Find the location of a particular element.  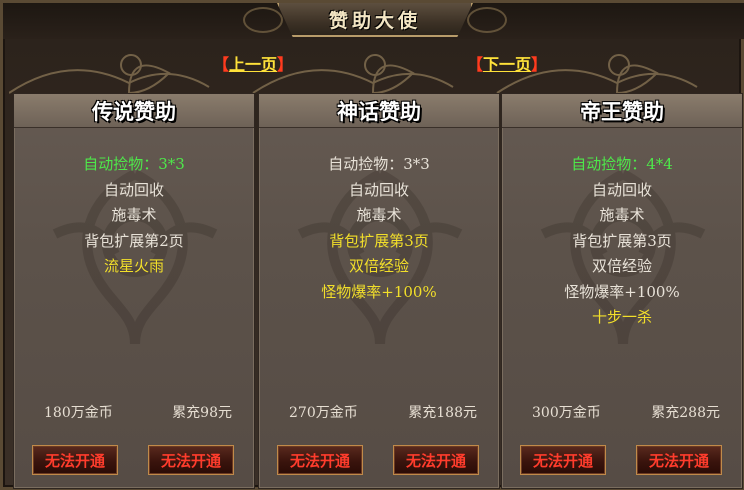

price-row: 180万金币 累充98元 is located at coordinates (134, 412).